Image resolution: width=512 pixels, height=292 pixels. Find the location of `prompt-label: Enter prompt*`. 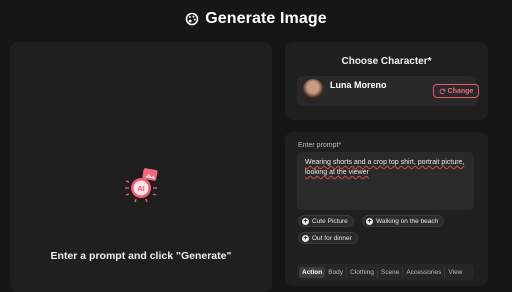

prompt-label: Enter prompt* is located at coordinates (320, 145).